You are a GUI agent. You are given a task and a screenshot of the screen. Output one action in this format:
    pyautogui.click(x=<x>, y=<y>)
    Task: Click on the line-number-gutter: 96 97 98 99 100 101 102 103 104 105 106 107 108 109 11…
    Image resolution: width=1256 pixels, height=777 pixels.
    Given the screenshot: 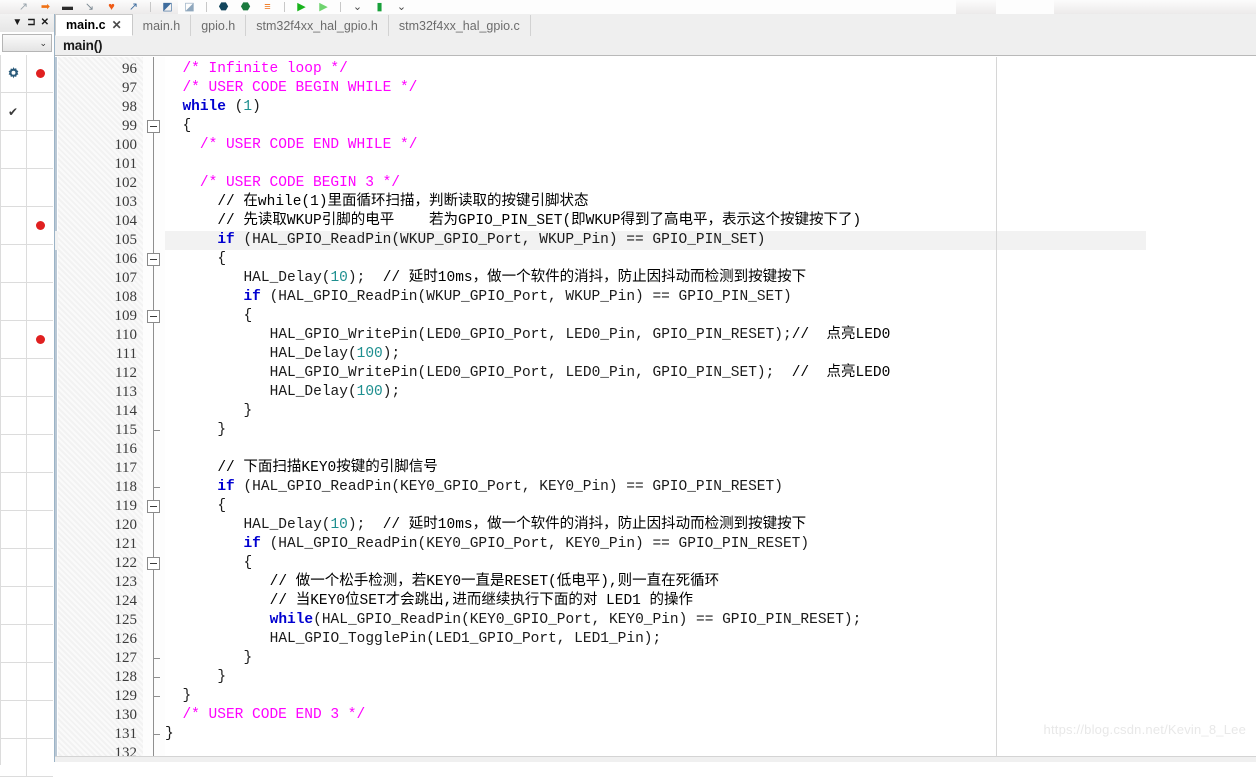 What is the action you would take?
    pyautogui.click(x=100, y=407)
    